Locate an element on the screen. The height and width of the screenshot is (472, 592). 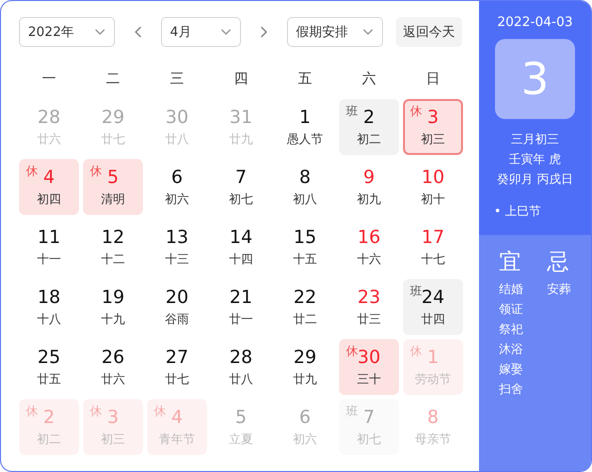
day-cell: 10 初十 is located at coordinates (433, 187).